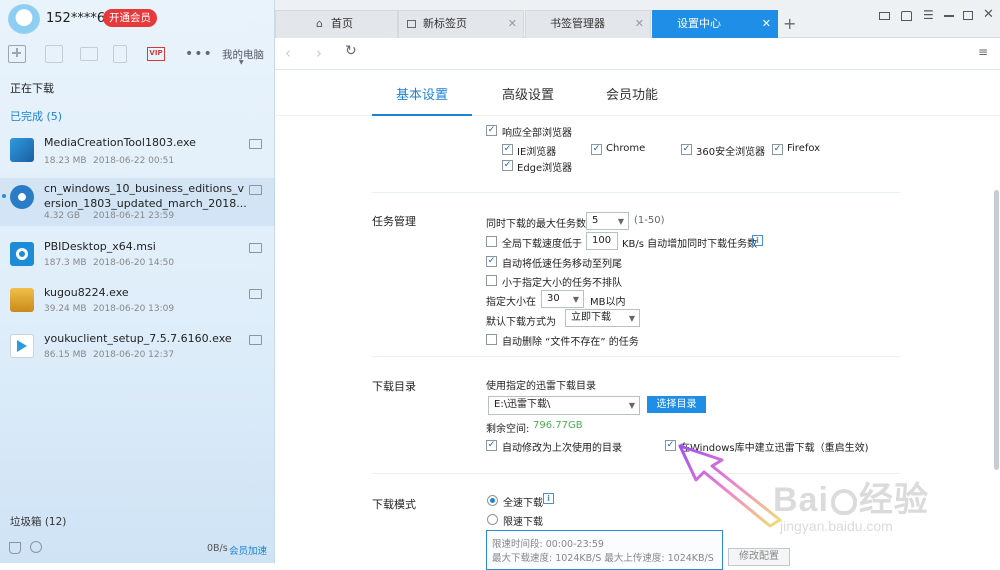  I want to click on mail-icon, so click(884, 16).